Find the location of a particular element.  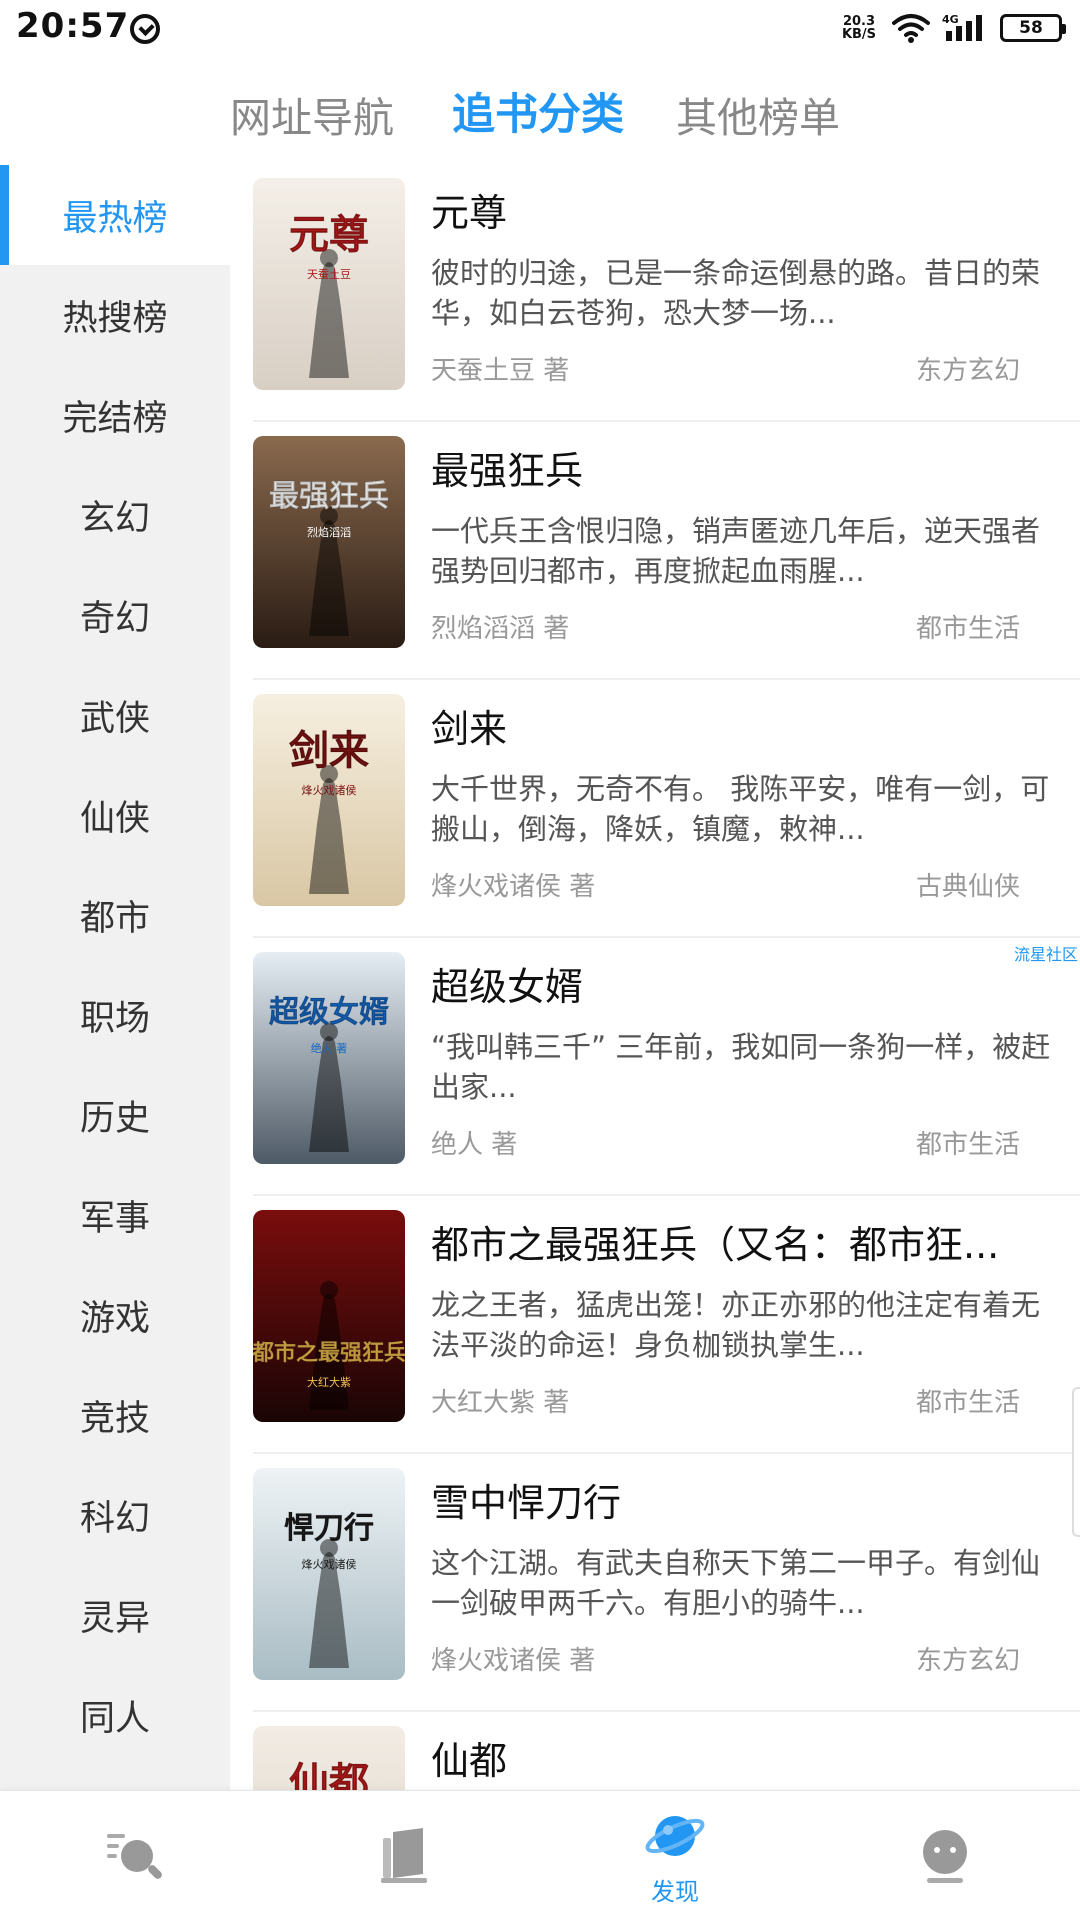

sidebar-item-wuxia: 武侠 is located at coordinates (115, 715).